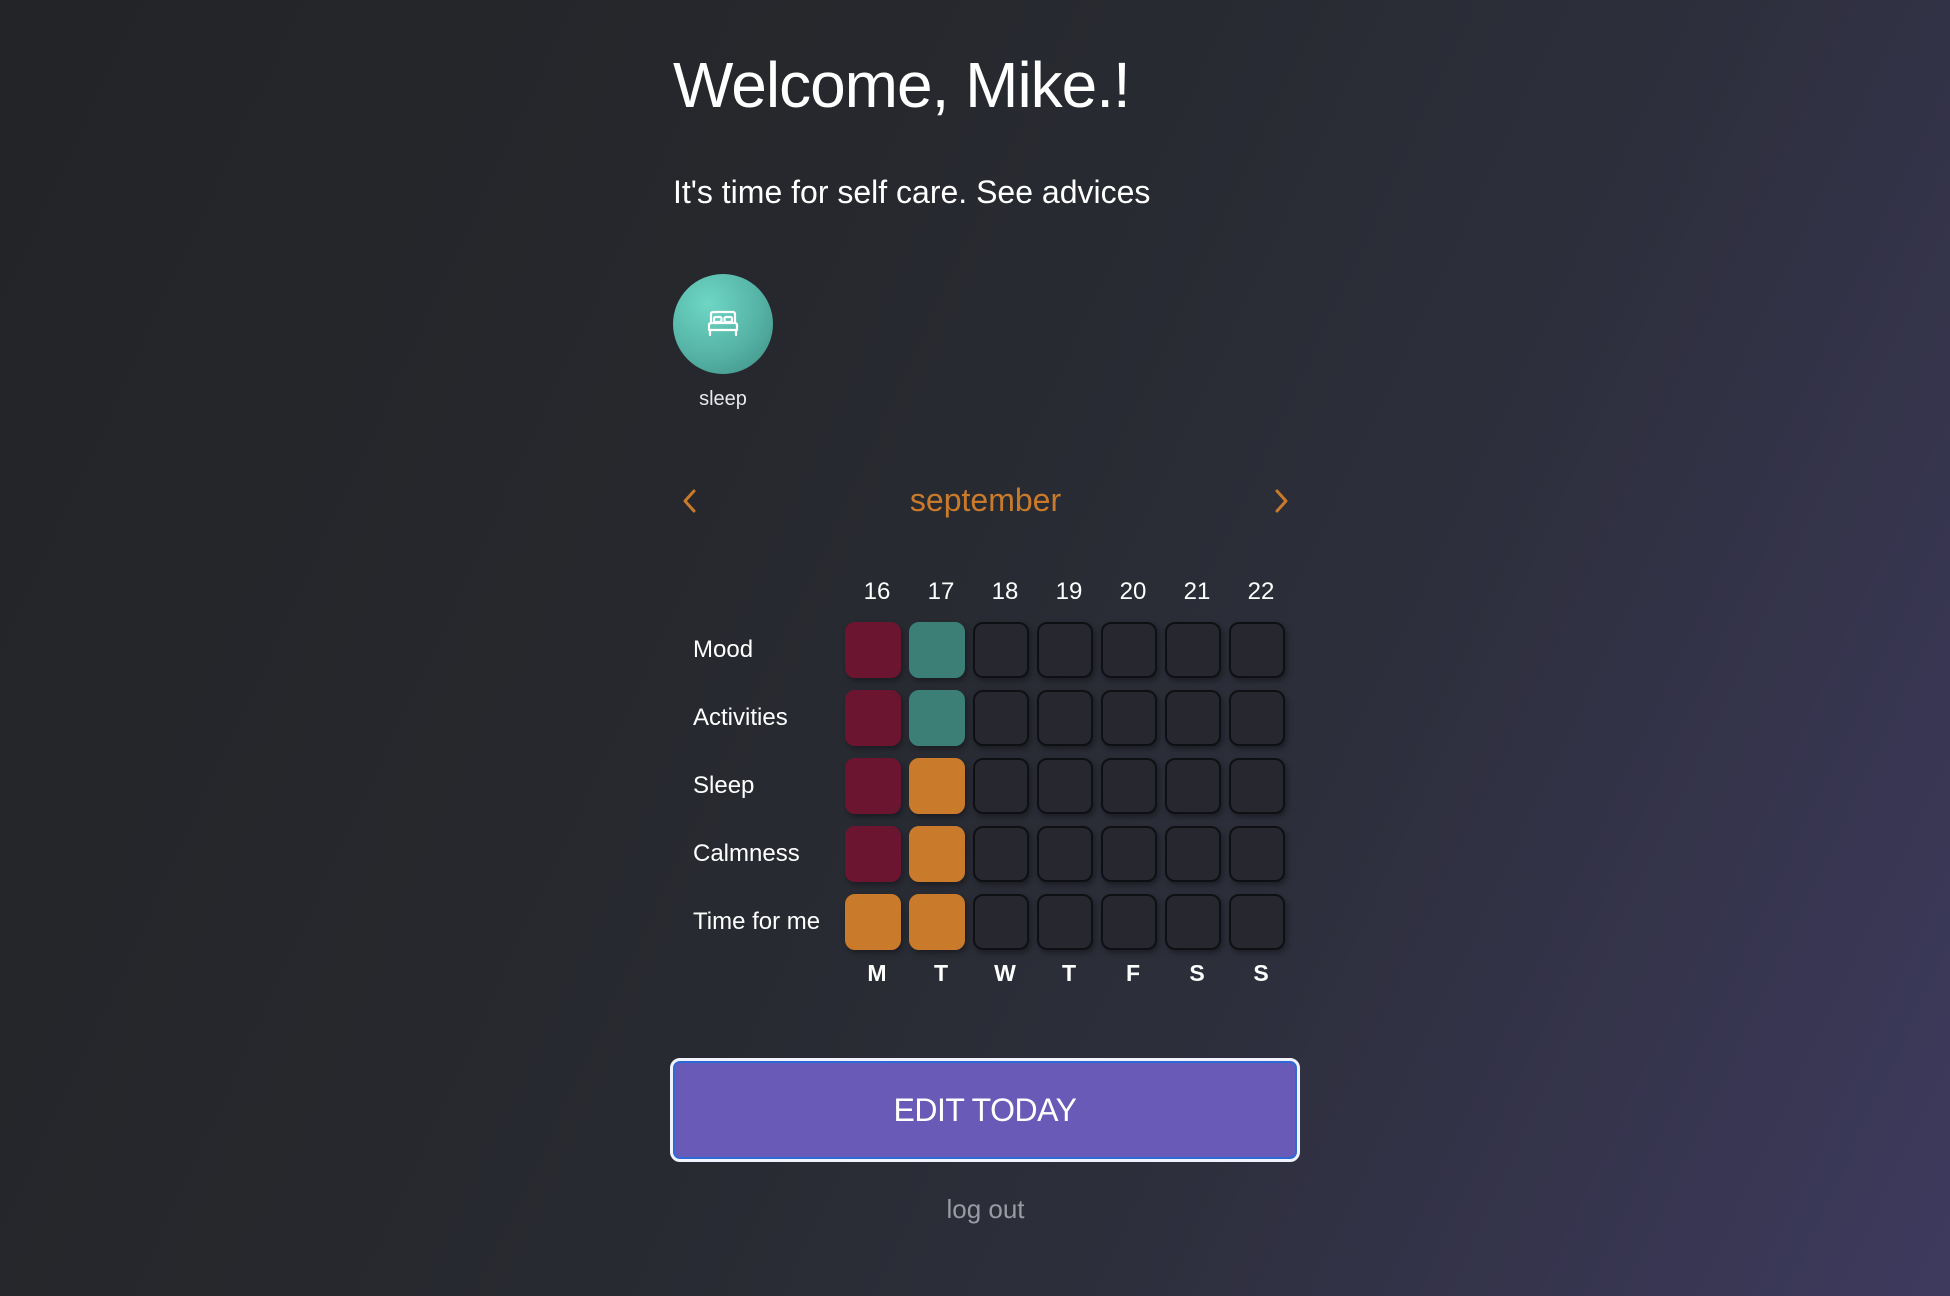 The height and width of the screenshot is (1296, 1950). Describe the element at coordinates (941, 591) in the screenshot. I see `date-label: 17` at that location.